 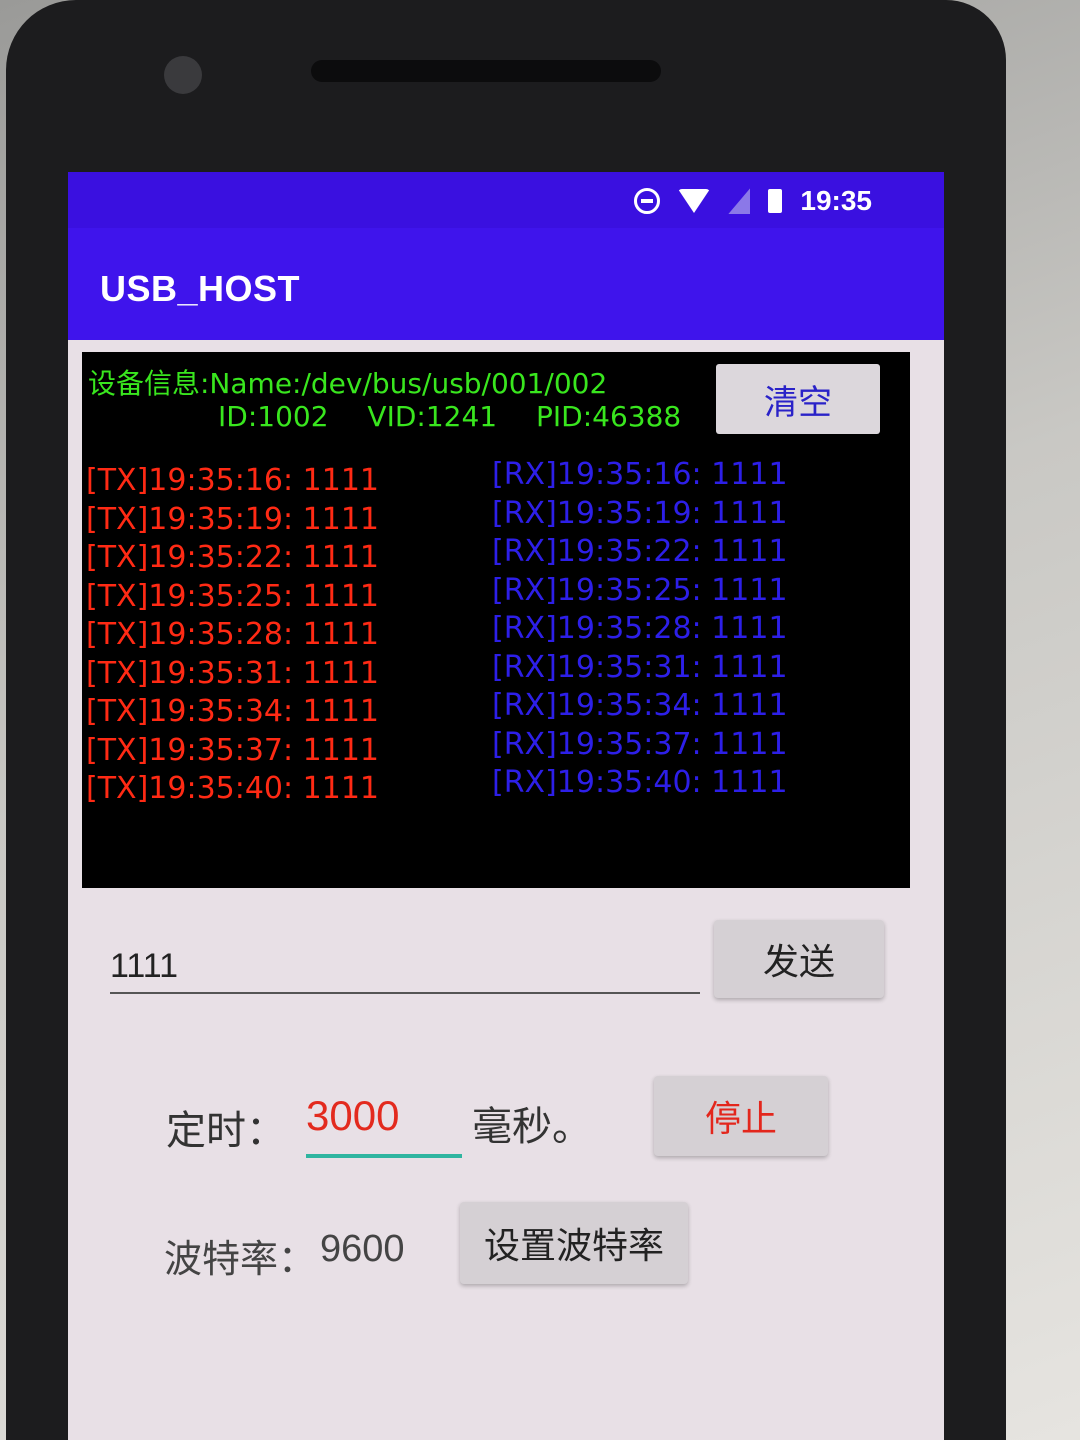 I want to click on no-sim-icon, so click(x=739, y=201).